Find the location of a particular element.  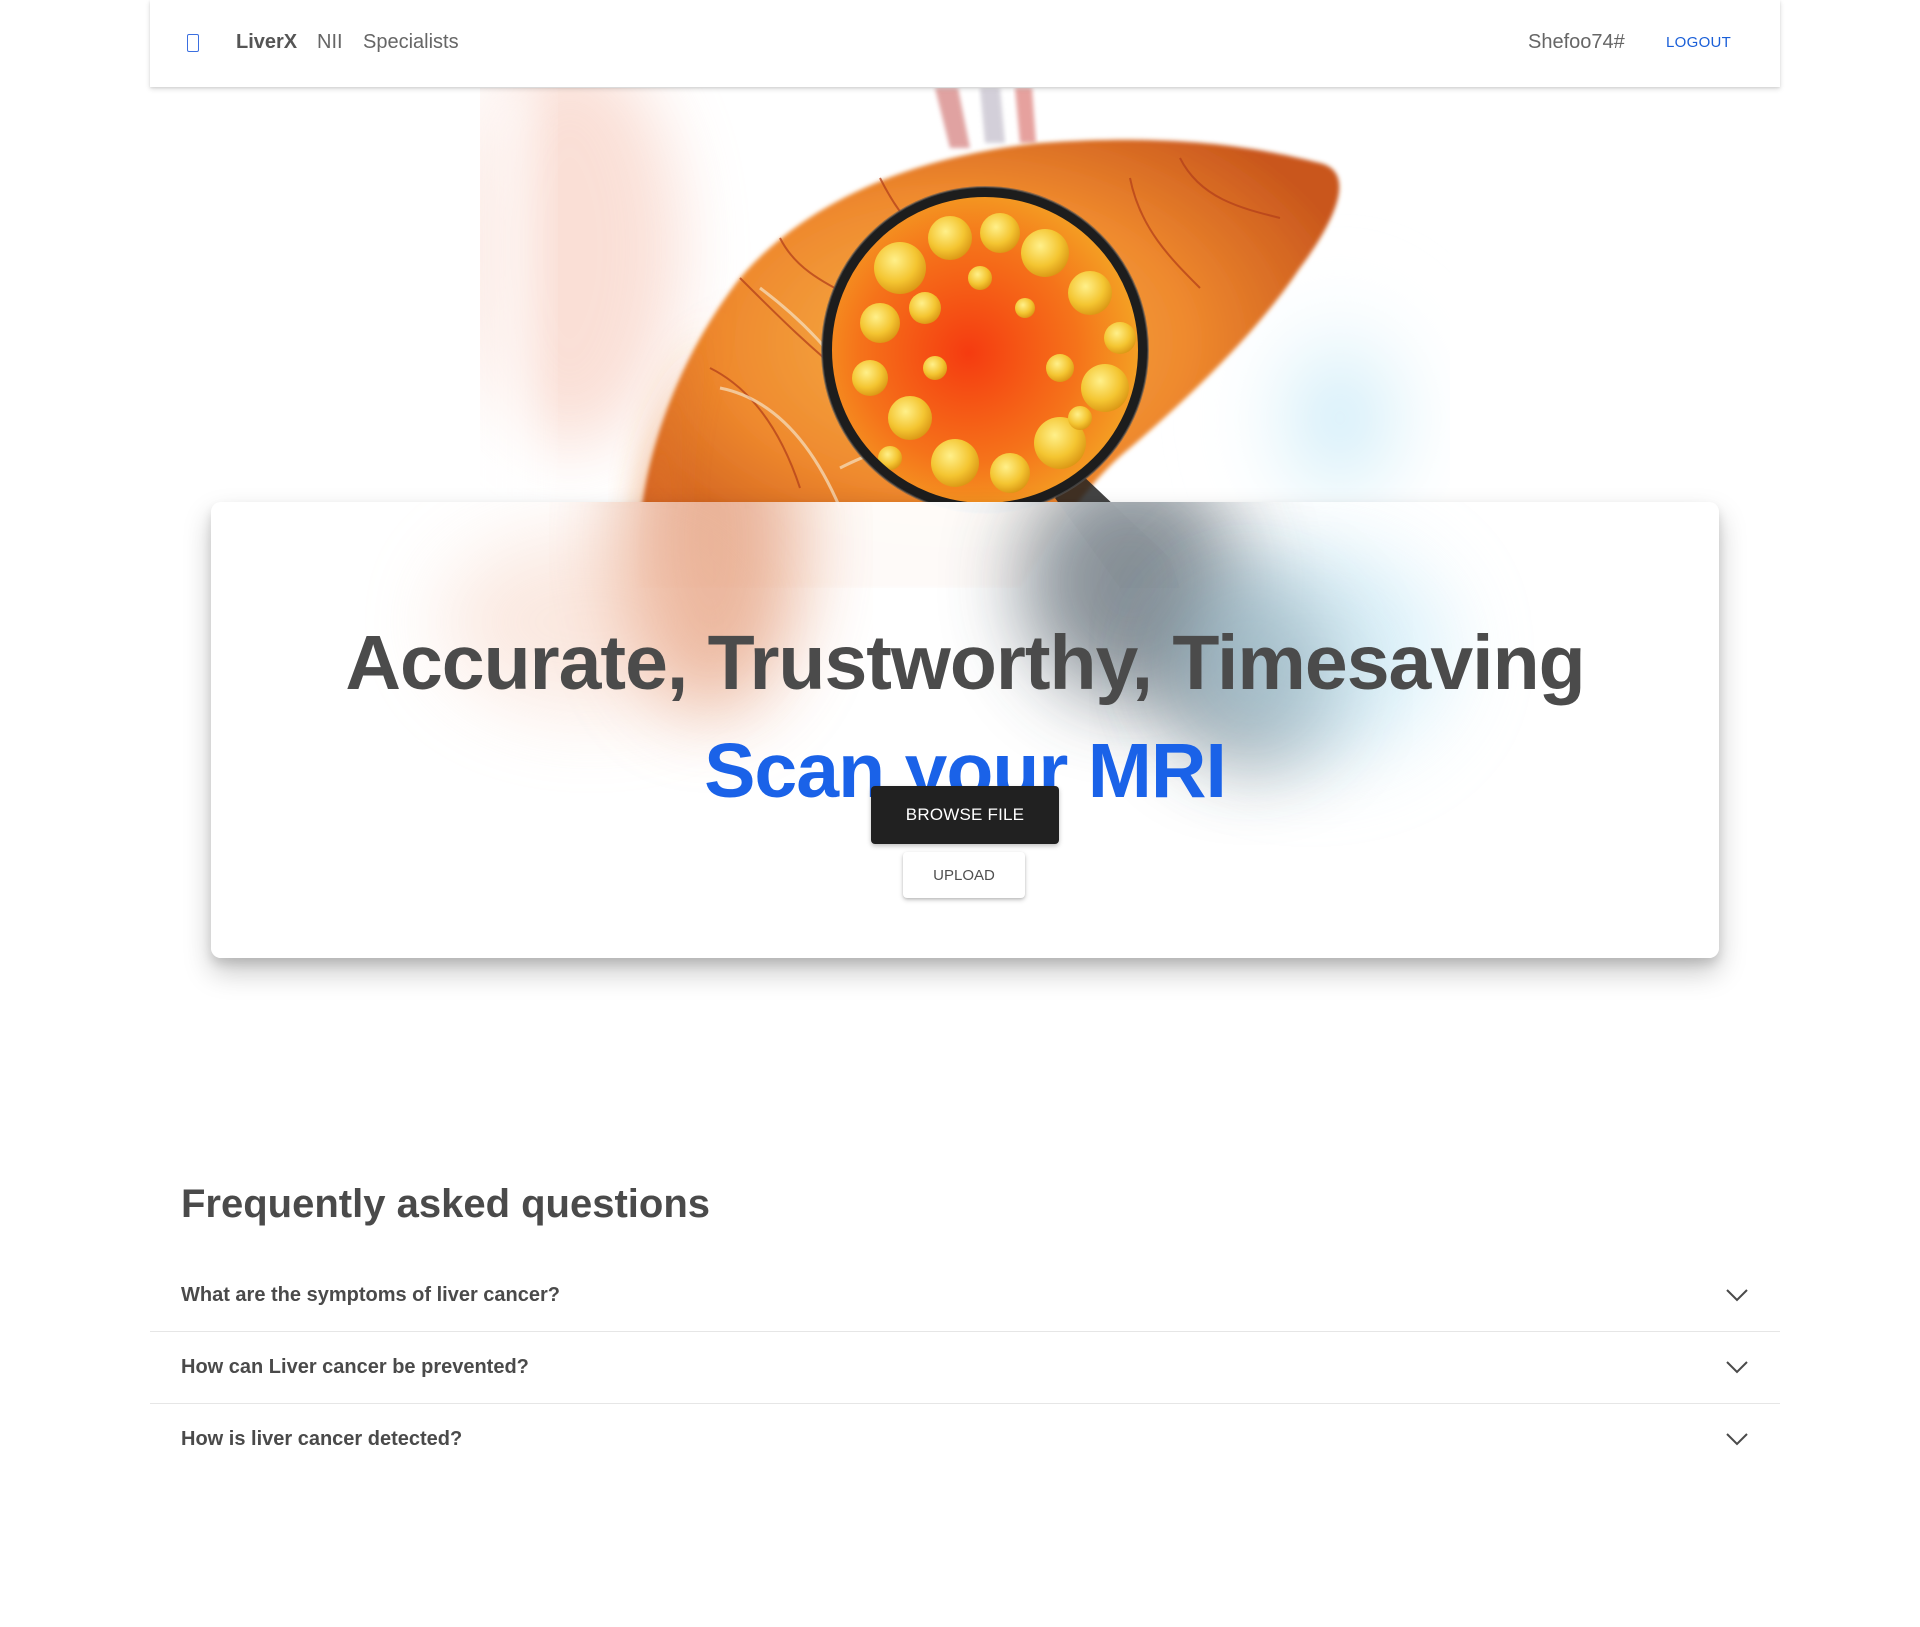

mobile-device-icon is located at coordinates (193, 43).